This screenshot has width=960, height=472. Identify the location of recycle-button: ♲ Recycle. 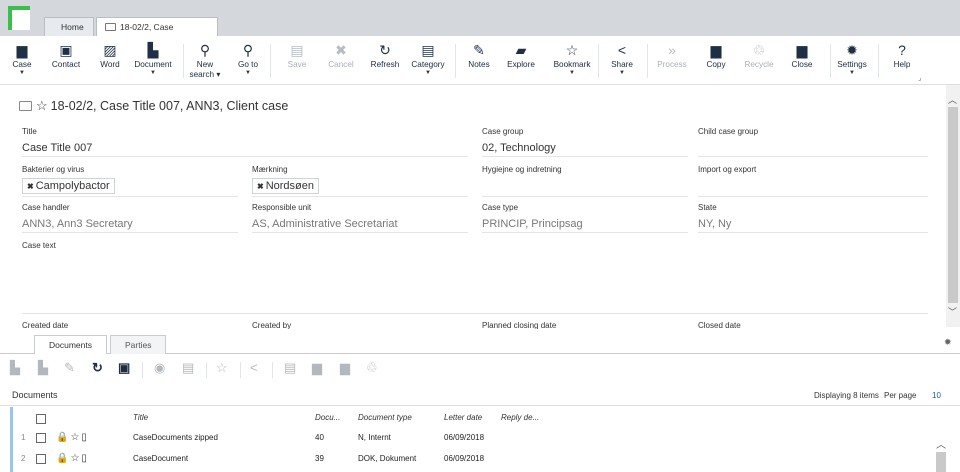
(759, 55).